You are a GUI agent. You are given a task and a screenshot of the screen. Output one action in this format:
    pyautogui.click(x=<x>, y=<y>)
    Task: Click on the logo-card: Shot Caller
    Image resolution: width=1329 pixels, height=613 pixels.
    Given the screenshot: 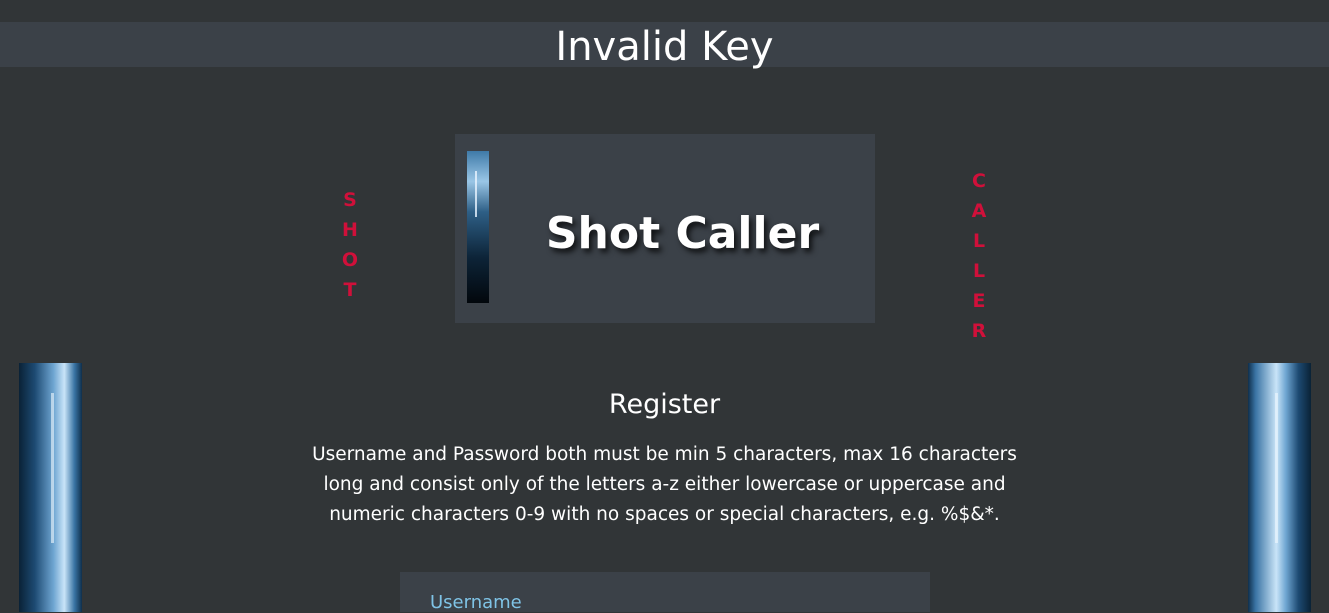 What is the action you would take?
    pyautogui.click(x=665, y=228)
    